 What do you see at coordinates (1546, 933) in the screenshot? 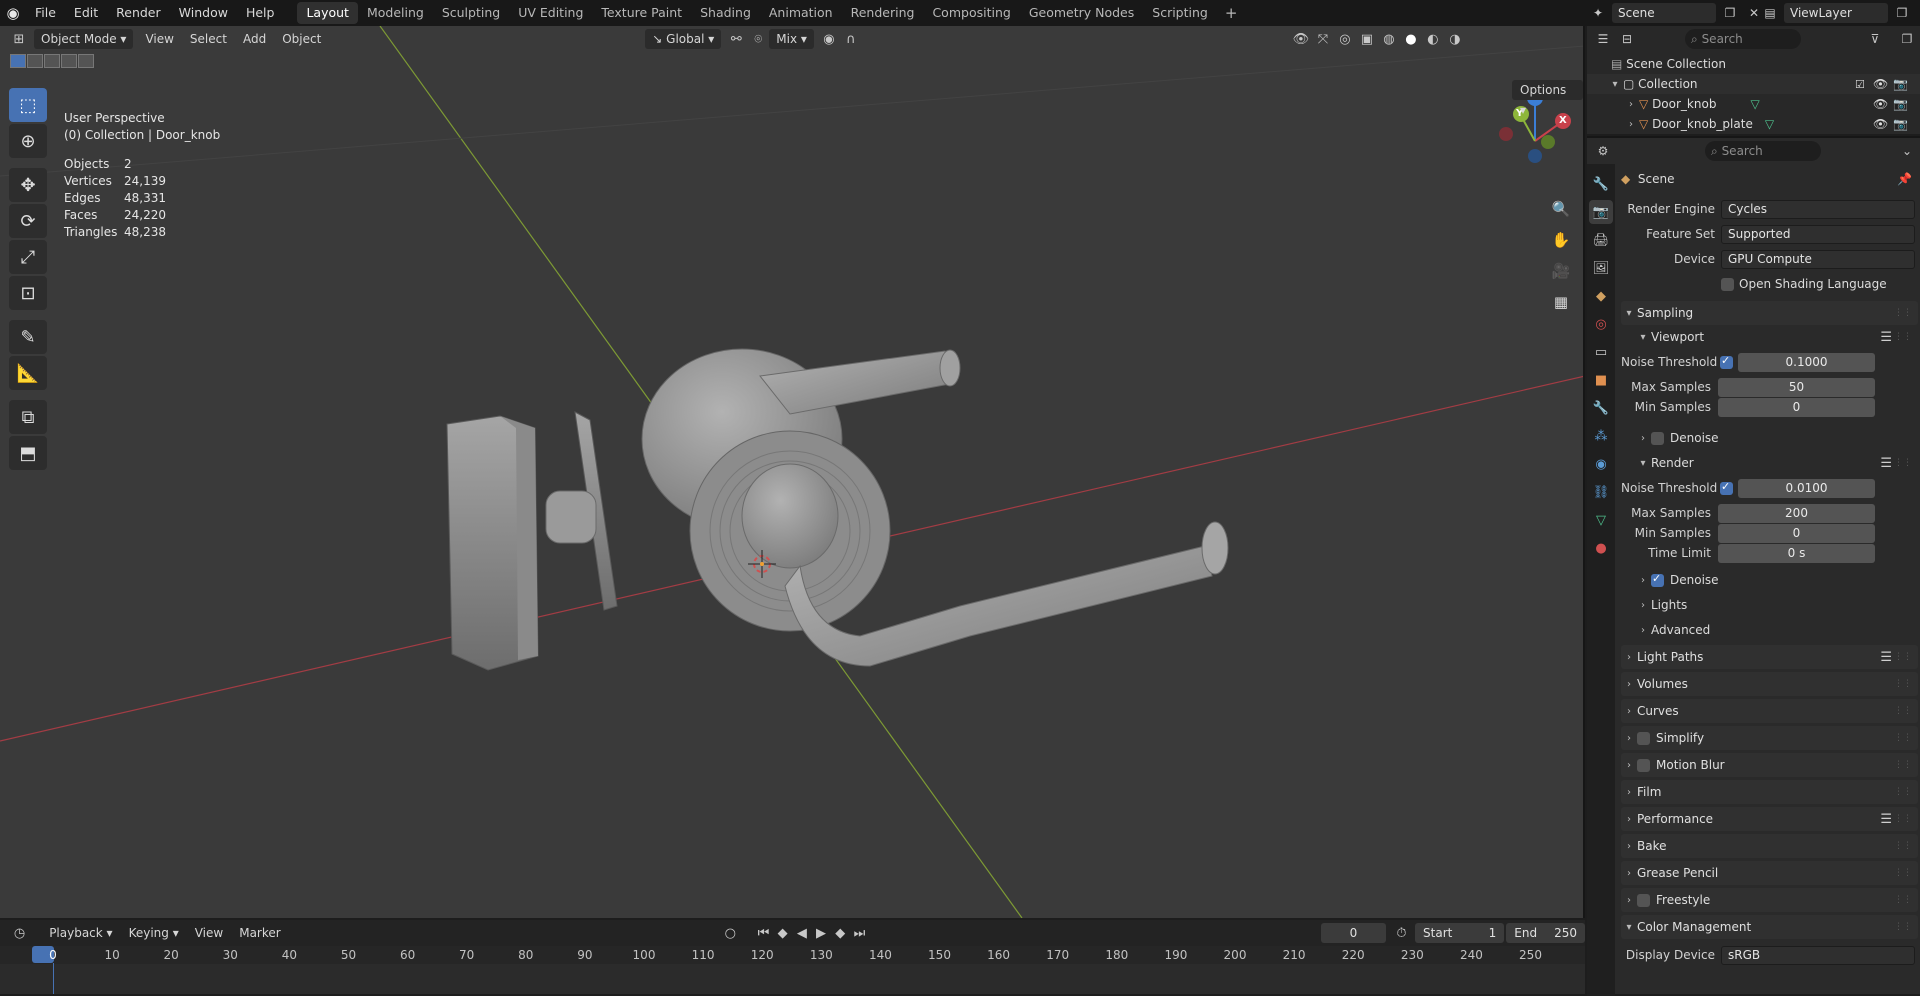
I see `end-frame-field: End 250` at bounding box center [1546, 933].